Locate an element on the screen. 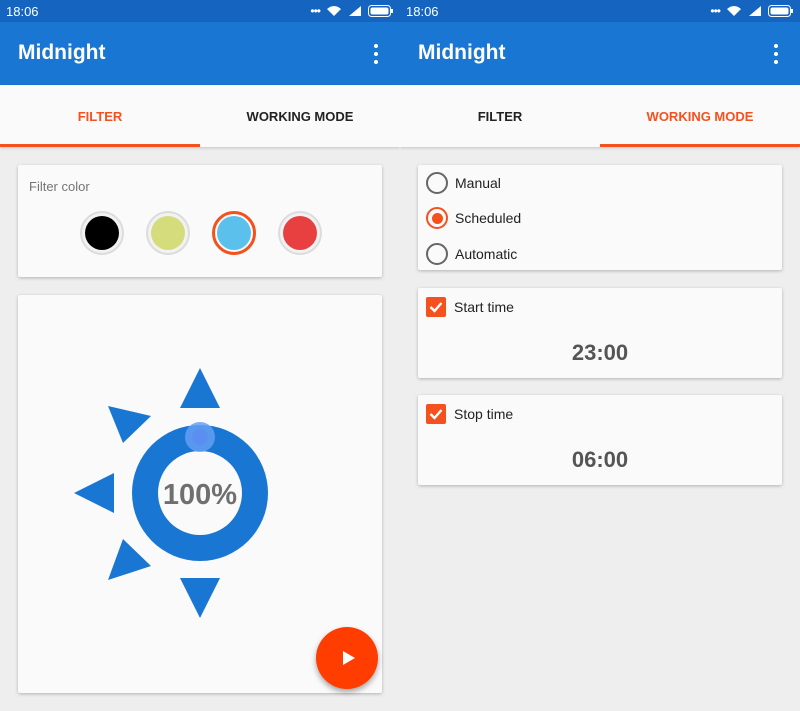 The width and height of the screenshot is (800, 711). radio-label: Automatic is located at coordinates (486, 254).